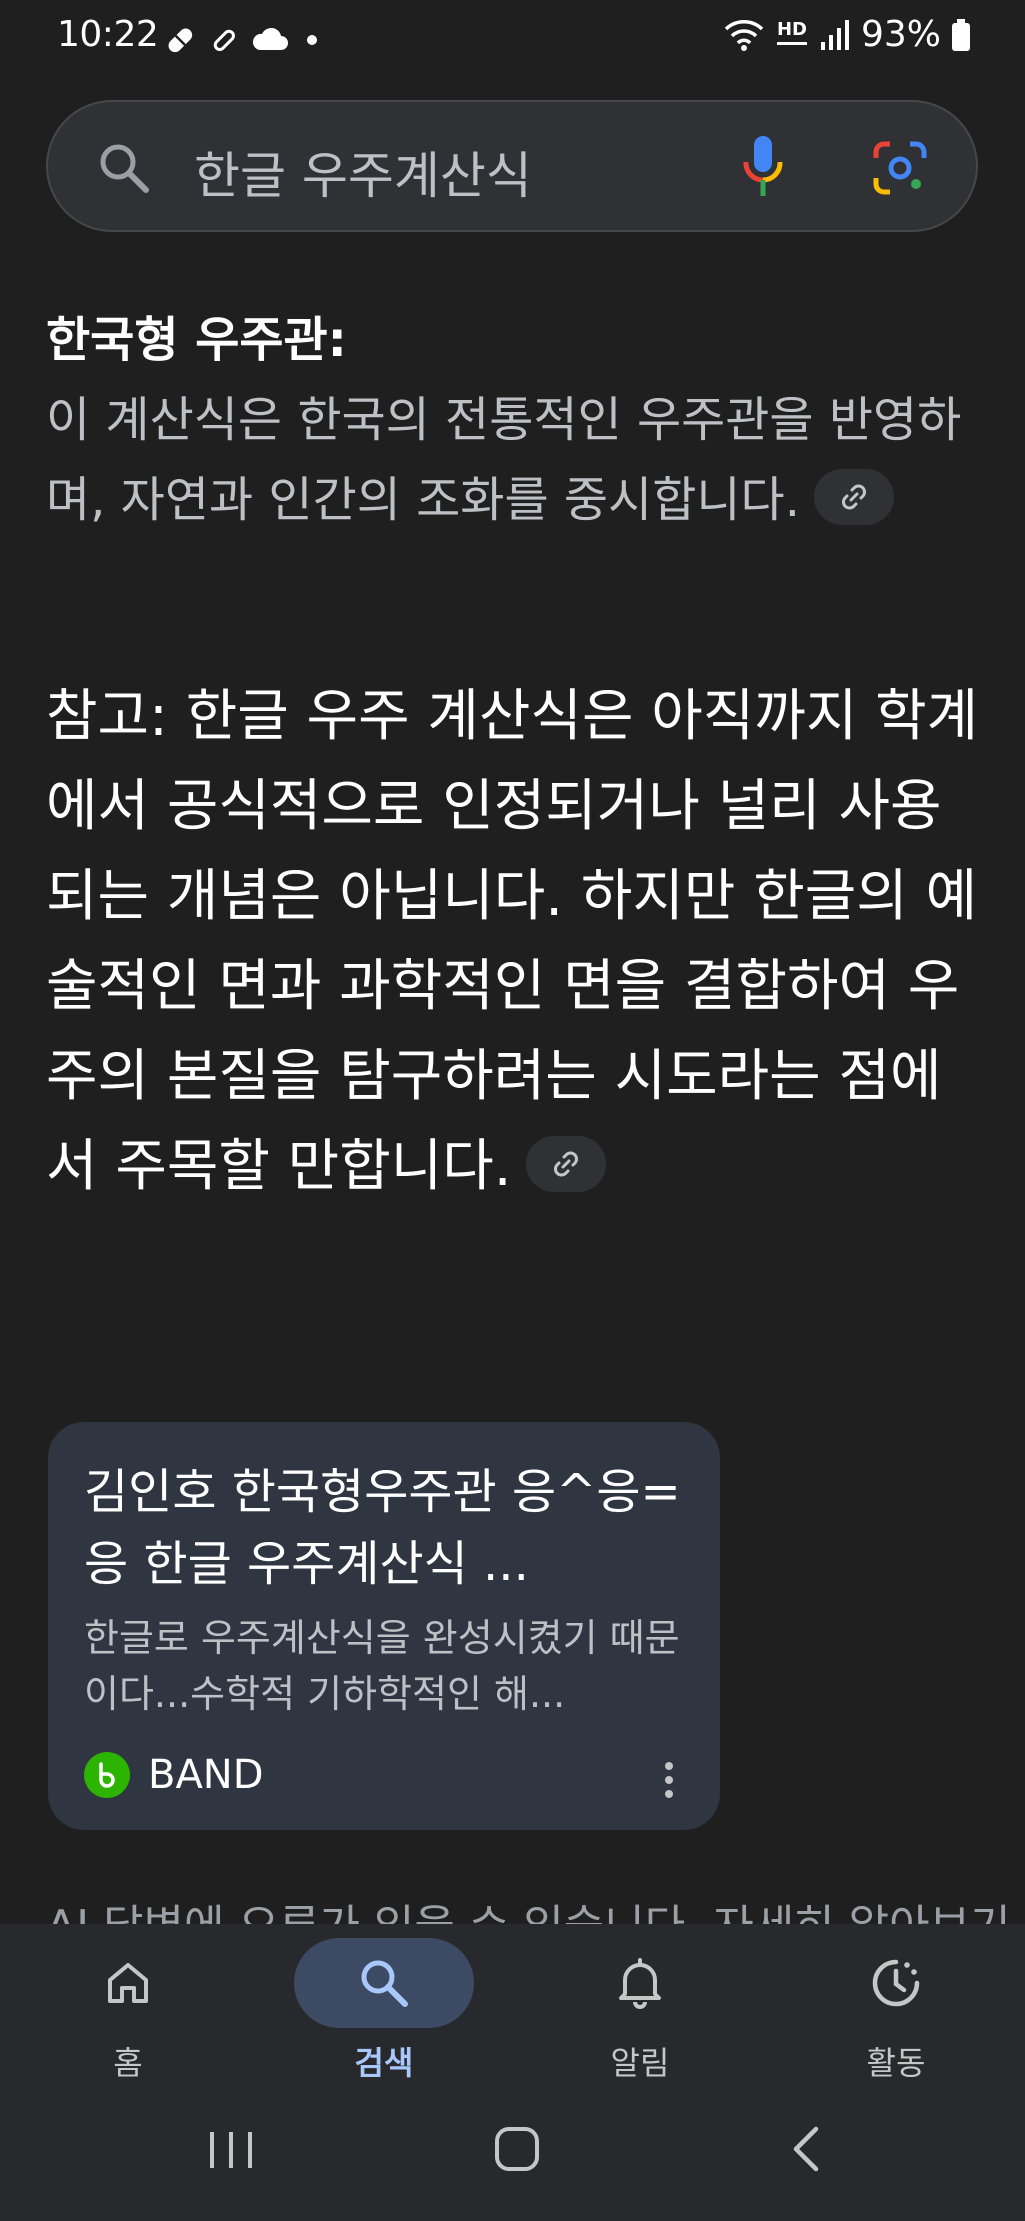 This screenshot has width=1025, height=2221. I want to click on cloud-icon, so click(270, 38).